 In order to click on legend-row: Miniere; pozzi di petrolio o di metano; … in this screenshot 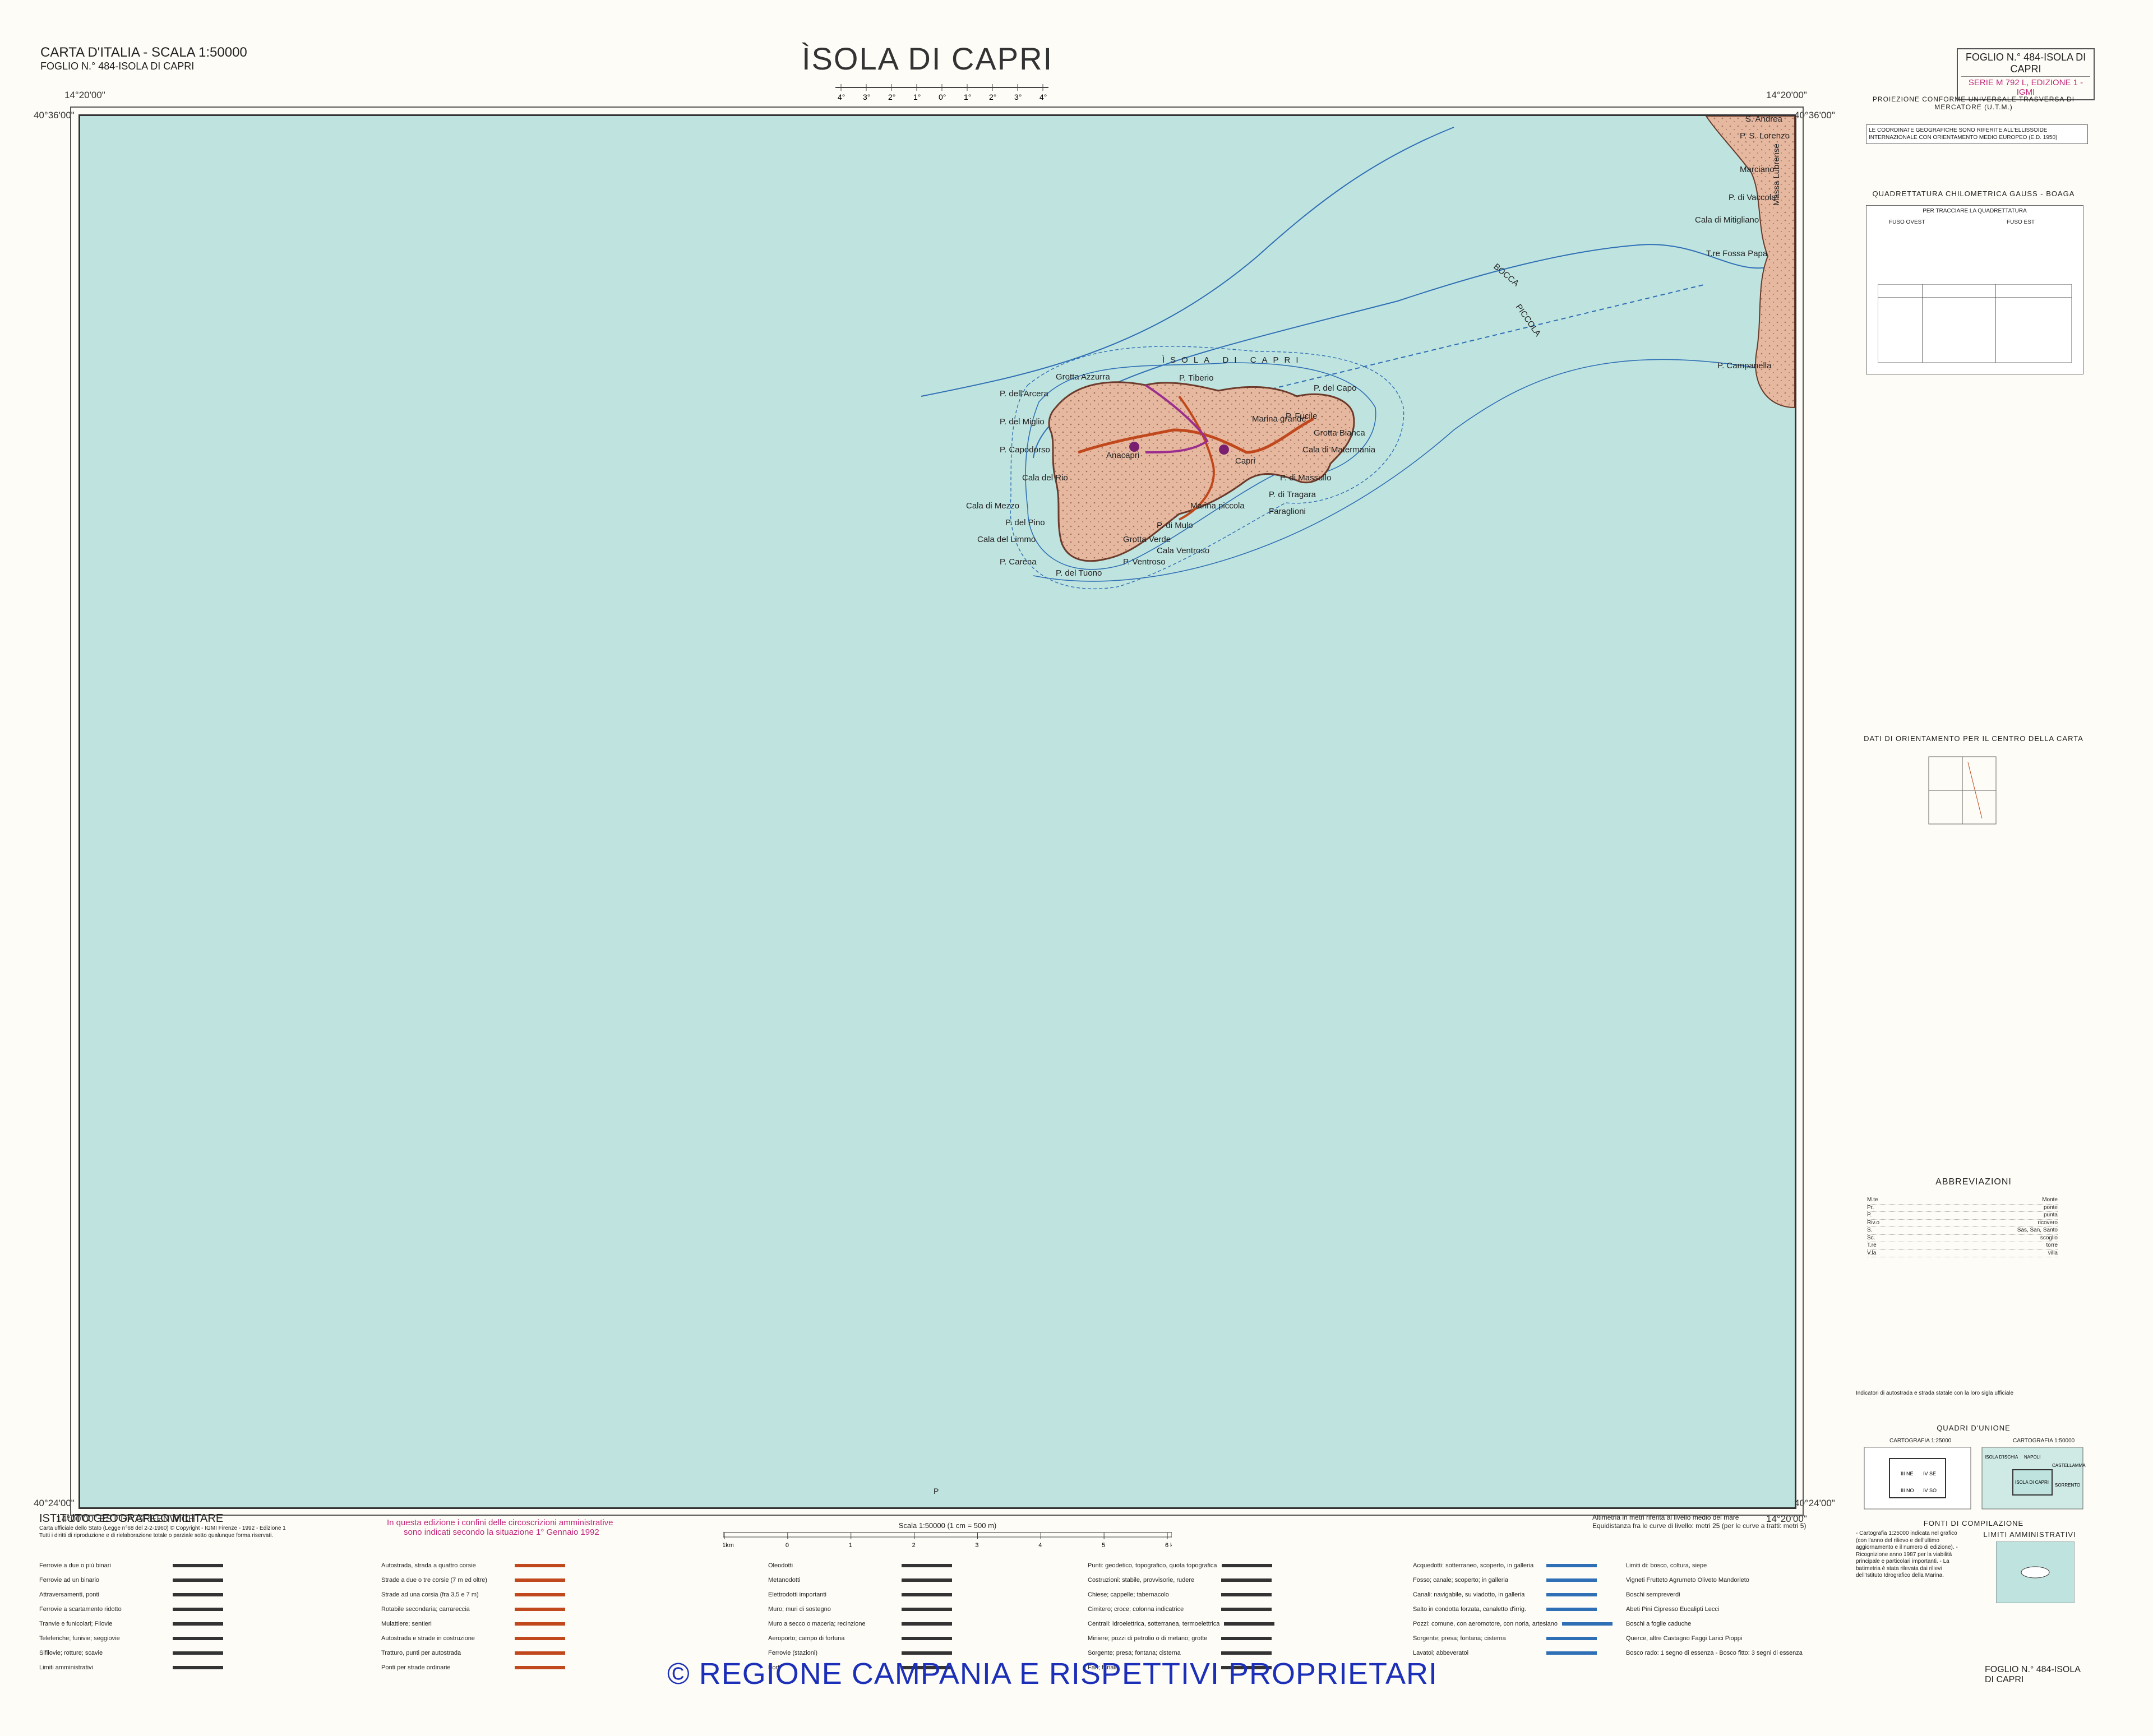, I will do `click(1181, 1638)`.